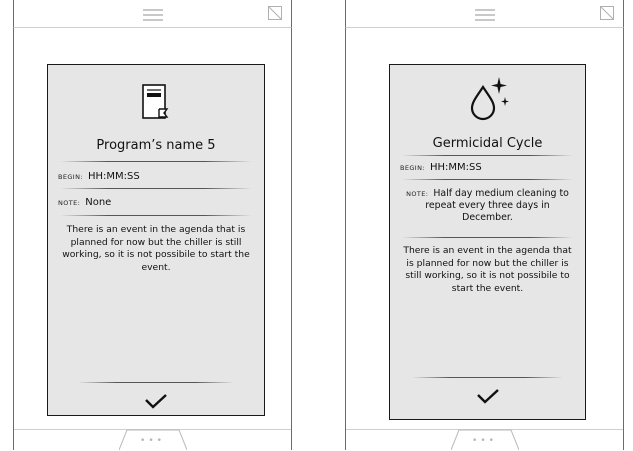 This screenshot has width=633, height=451. What do you see at coordinates (157, 202) in the screenshot?
I see `note-row: NOTE: None` at bounding box center [157, 202].